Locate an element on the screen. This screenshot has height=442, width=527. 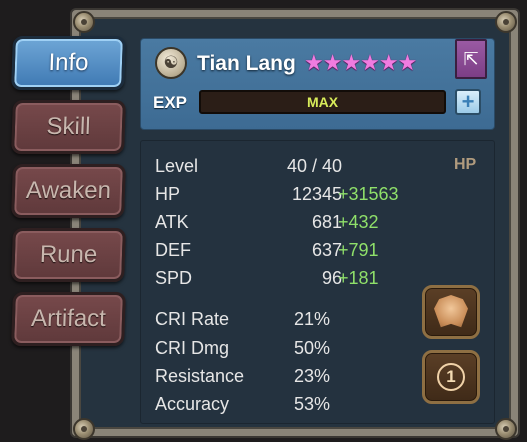
plus-icon: + is located at coordinates (468, 101).